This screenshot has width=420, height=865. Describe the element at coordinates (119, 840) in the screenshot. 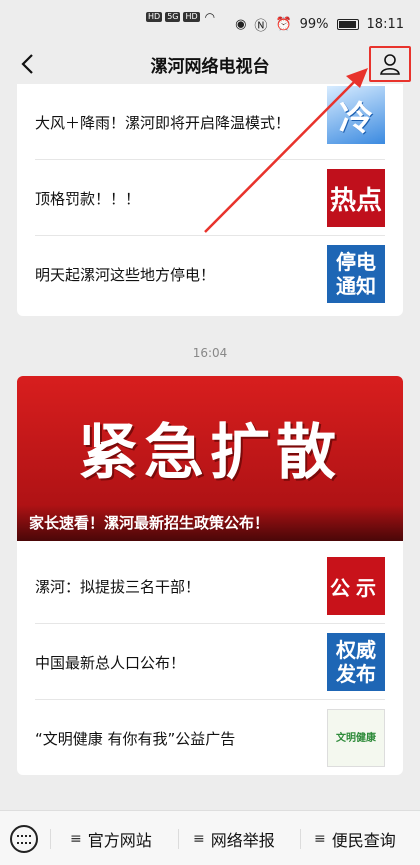

I see `menu-label: 官方网站` at that location.